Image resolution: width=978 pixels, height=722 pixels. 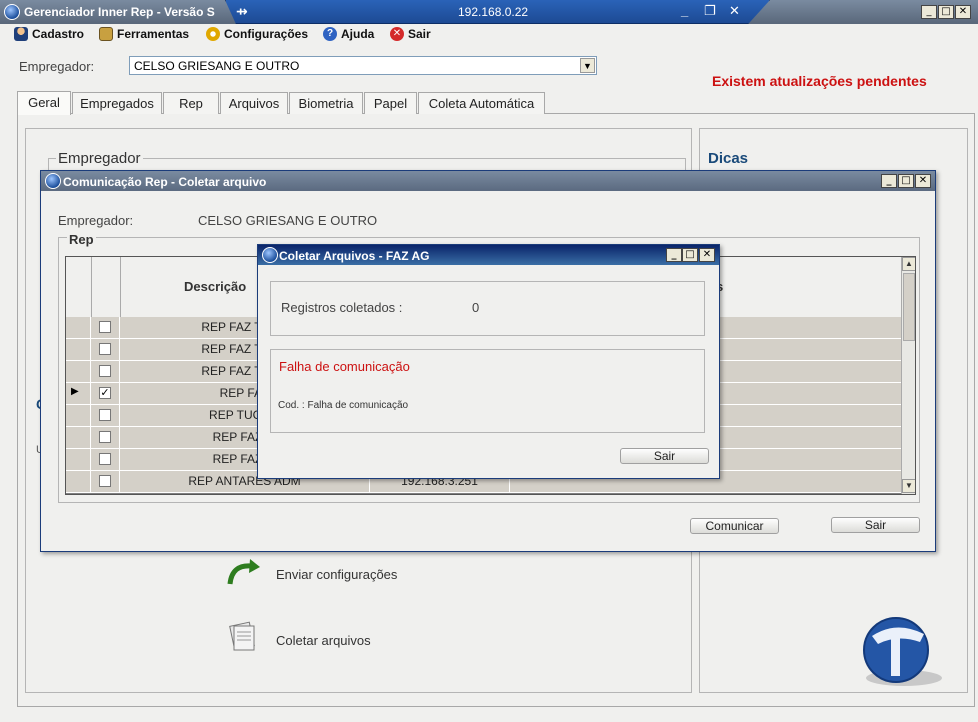 What do you see at coordinates (191, 103) in the screenshot?
I see `tab-rep: Rep` at bounding box center [191, 103].